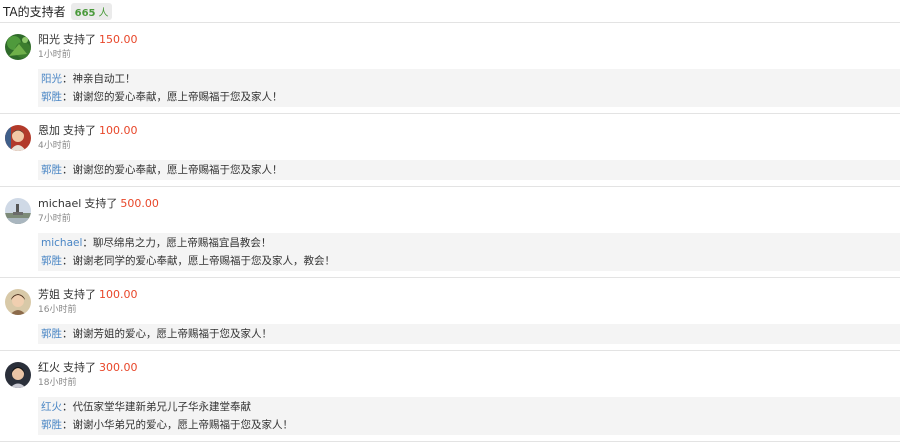  I want to click on leaf-green-avatar-icon, so click(18, 47).